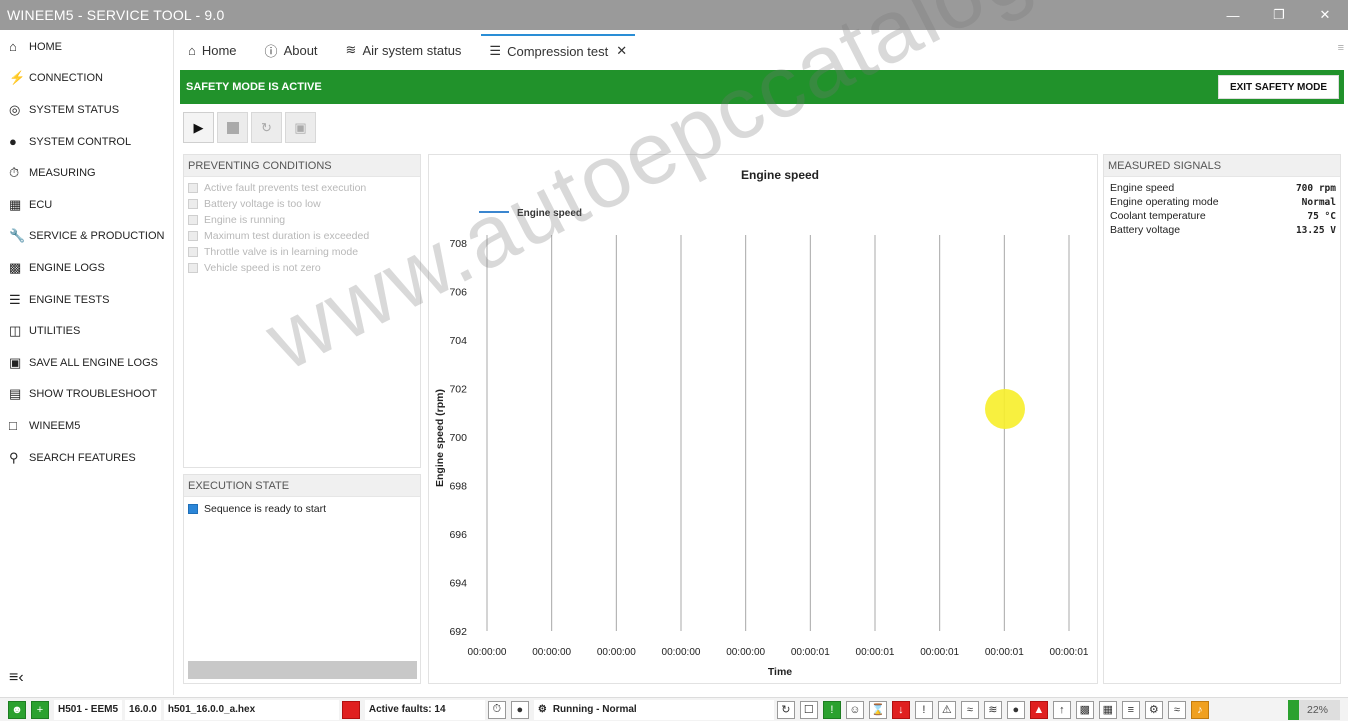  I want to click on sidebar-item-service-production: 🔧 SERVICE & PRODUCTION, so click(86, 237).